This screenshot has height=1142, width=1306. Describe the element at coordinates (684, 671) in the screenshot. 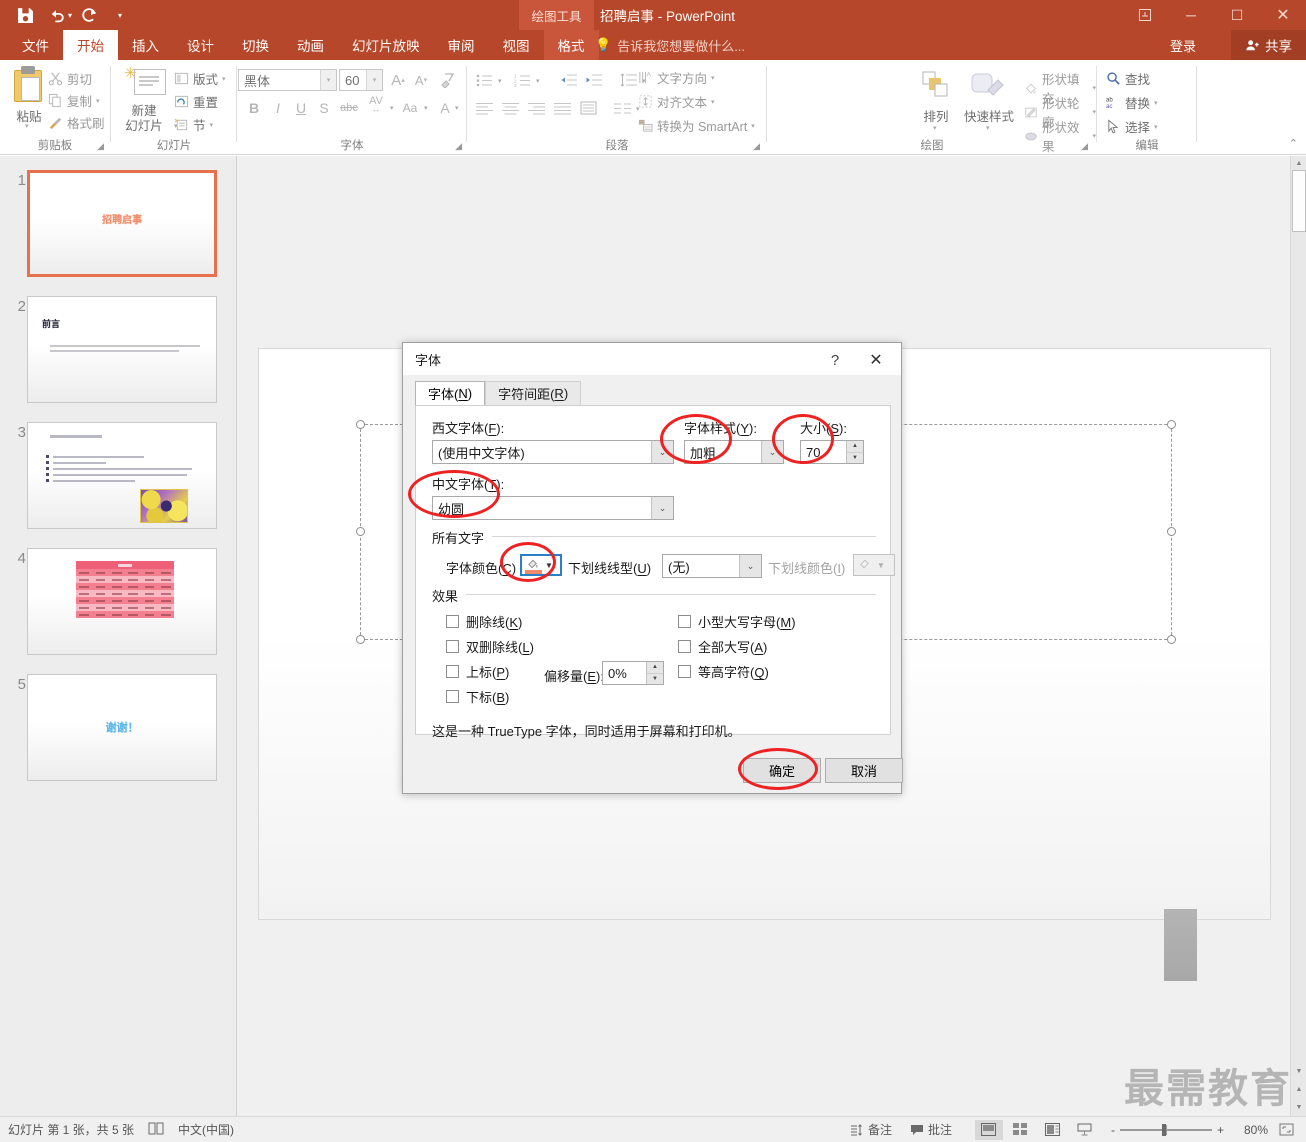

I see `equalize-char-height-checkbox` at that location.